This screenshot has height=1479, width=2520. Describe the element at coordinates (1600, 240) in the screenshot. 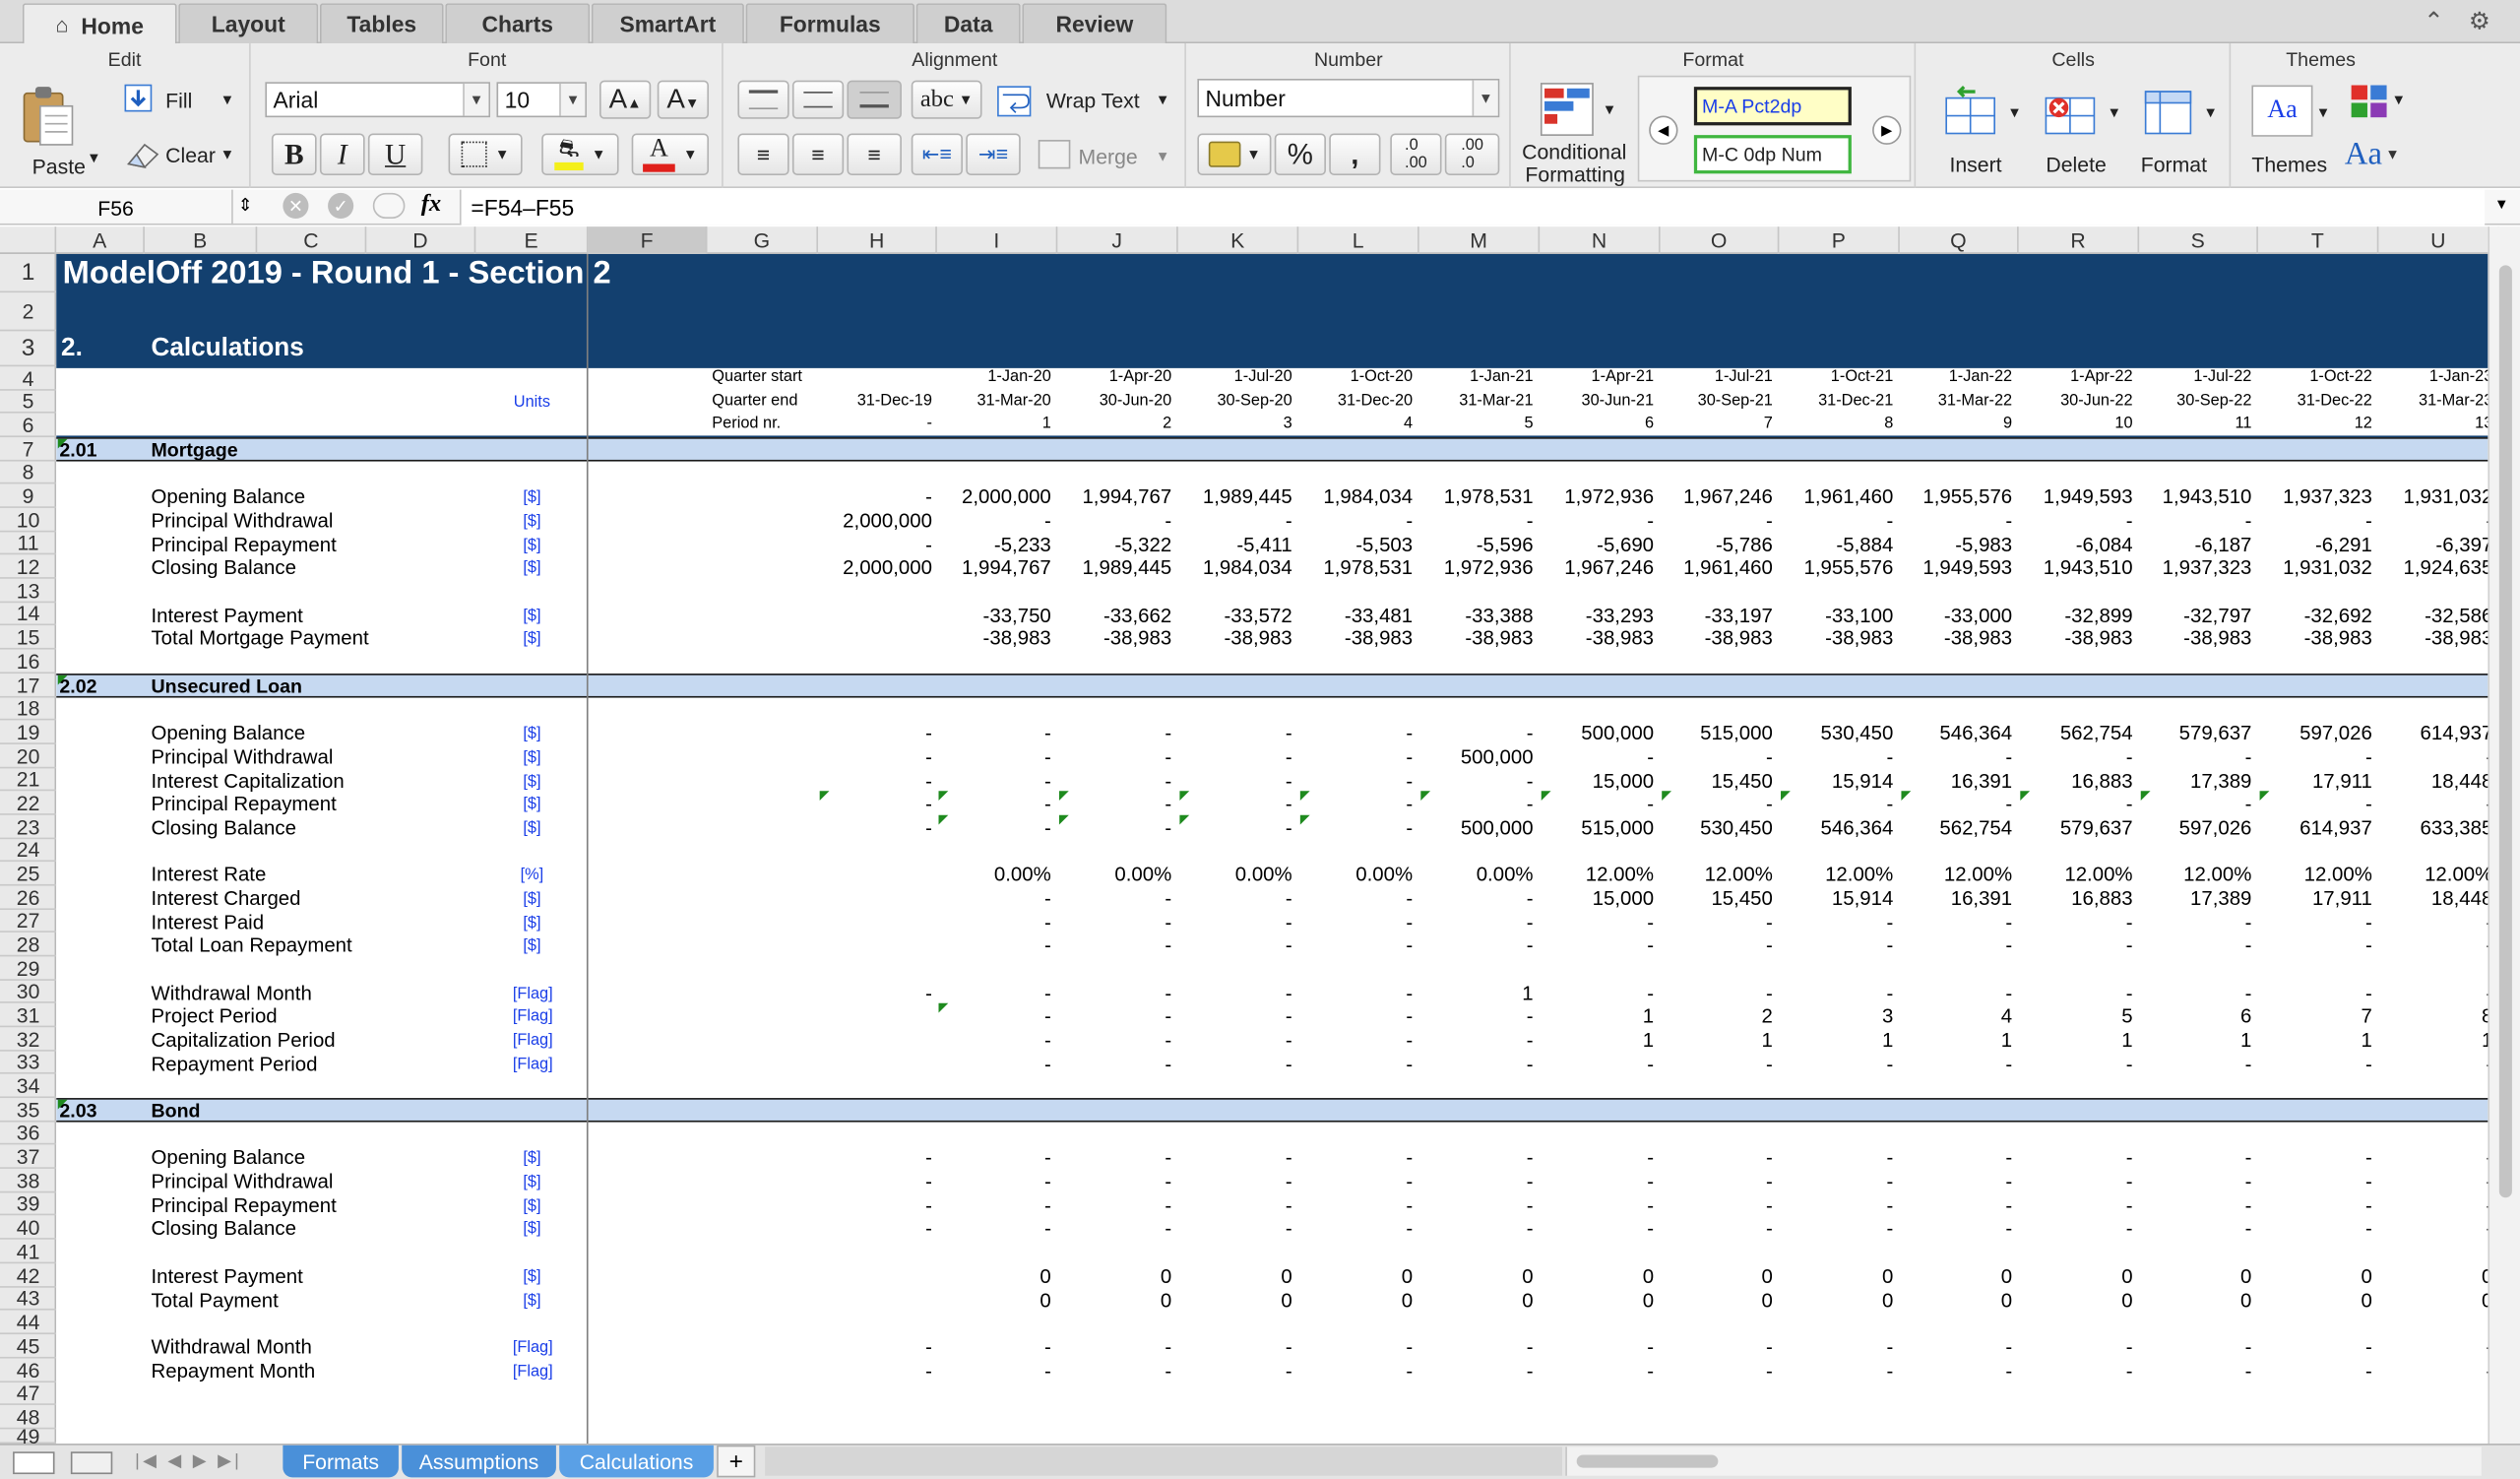

I see `column-header-n: N` at that location.